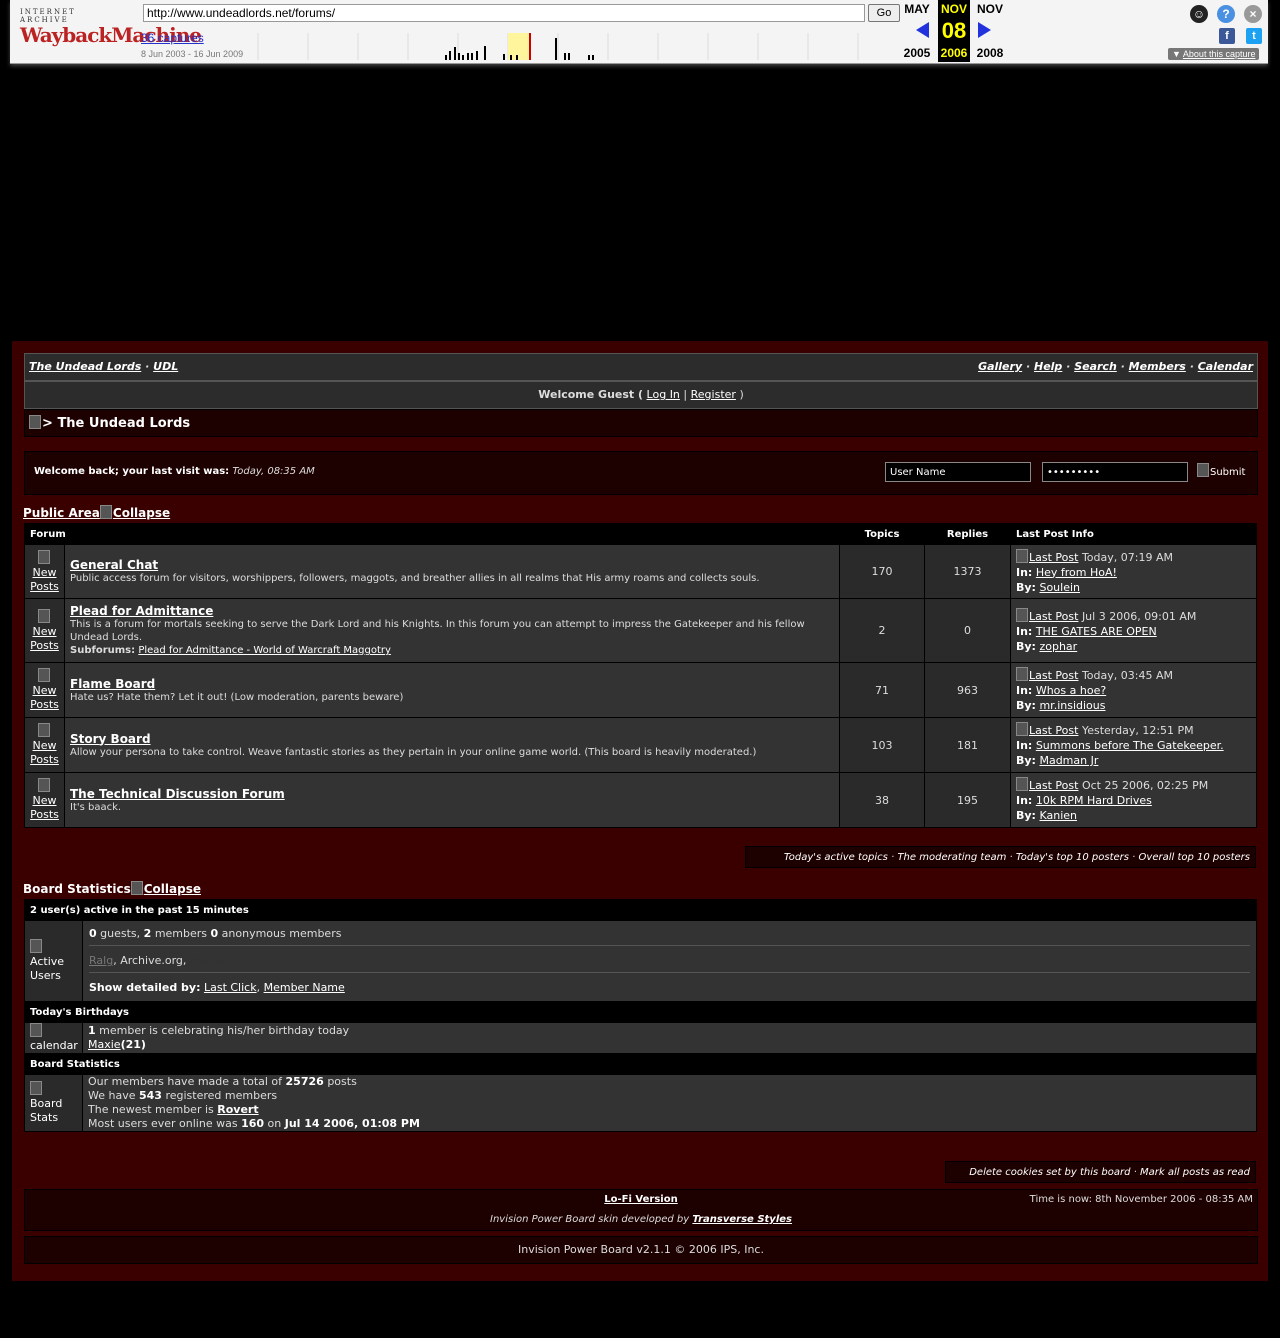 Image resolution: width=1280 pixels, height=1338 pixels. Describe the element at coordinates (114, 565) in the screenshot. I see `forum-title-link: General Chat` at that location.